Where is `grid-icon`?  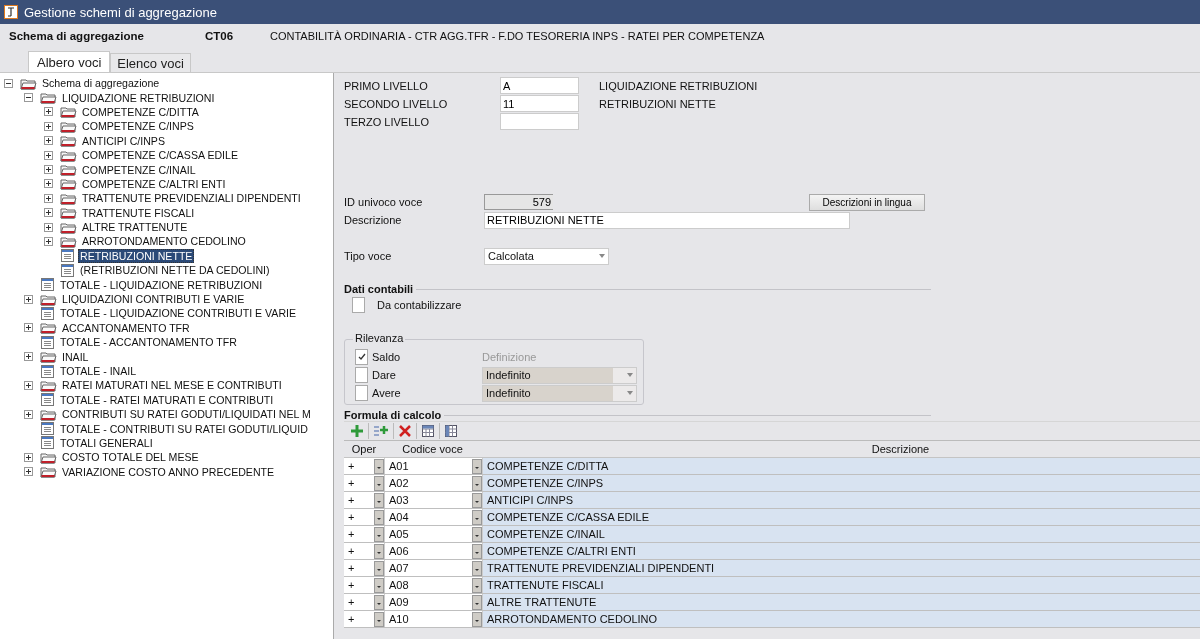 grid-icon is located at coordinates (428, 431).